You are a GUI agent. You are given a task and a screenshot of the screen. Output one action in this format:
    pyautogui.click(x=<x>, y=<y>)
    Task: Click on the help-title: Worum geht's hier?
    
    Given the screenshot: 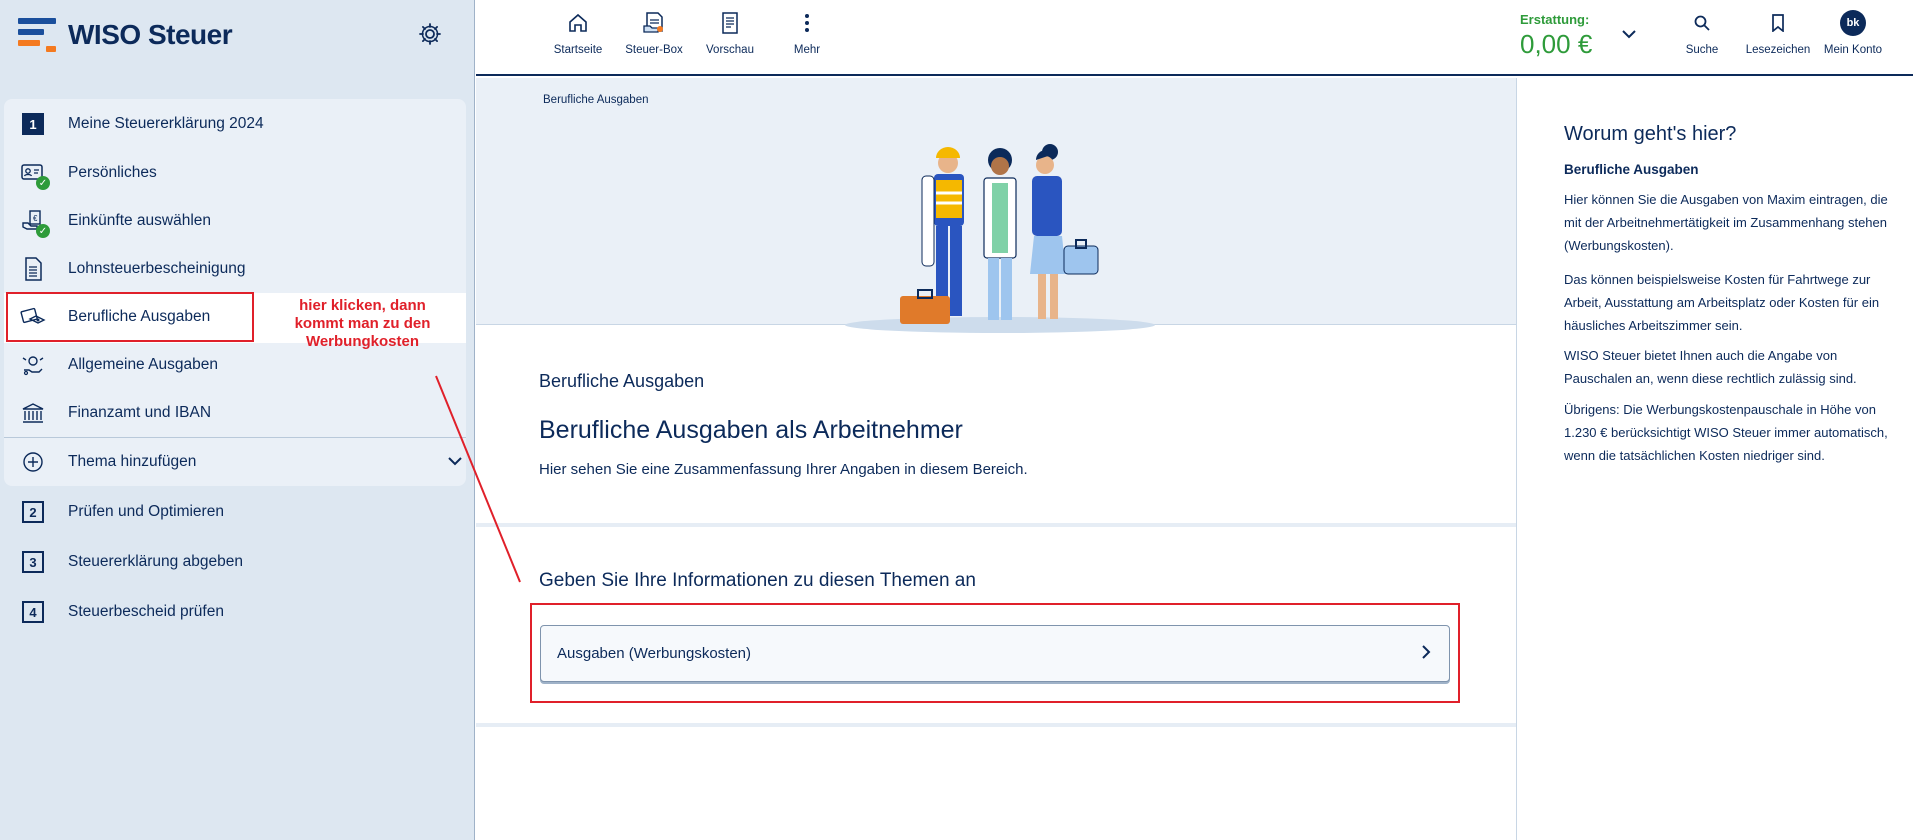 What is the action you would take?
    pyautogui.click(x=1650, y=134)
    